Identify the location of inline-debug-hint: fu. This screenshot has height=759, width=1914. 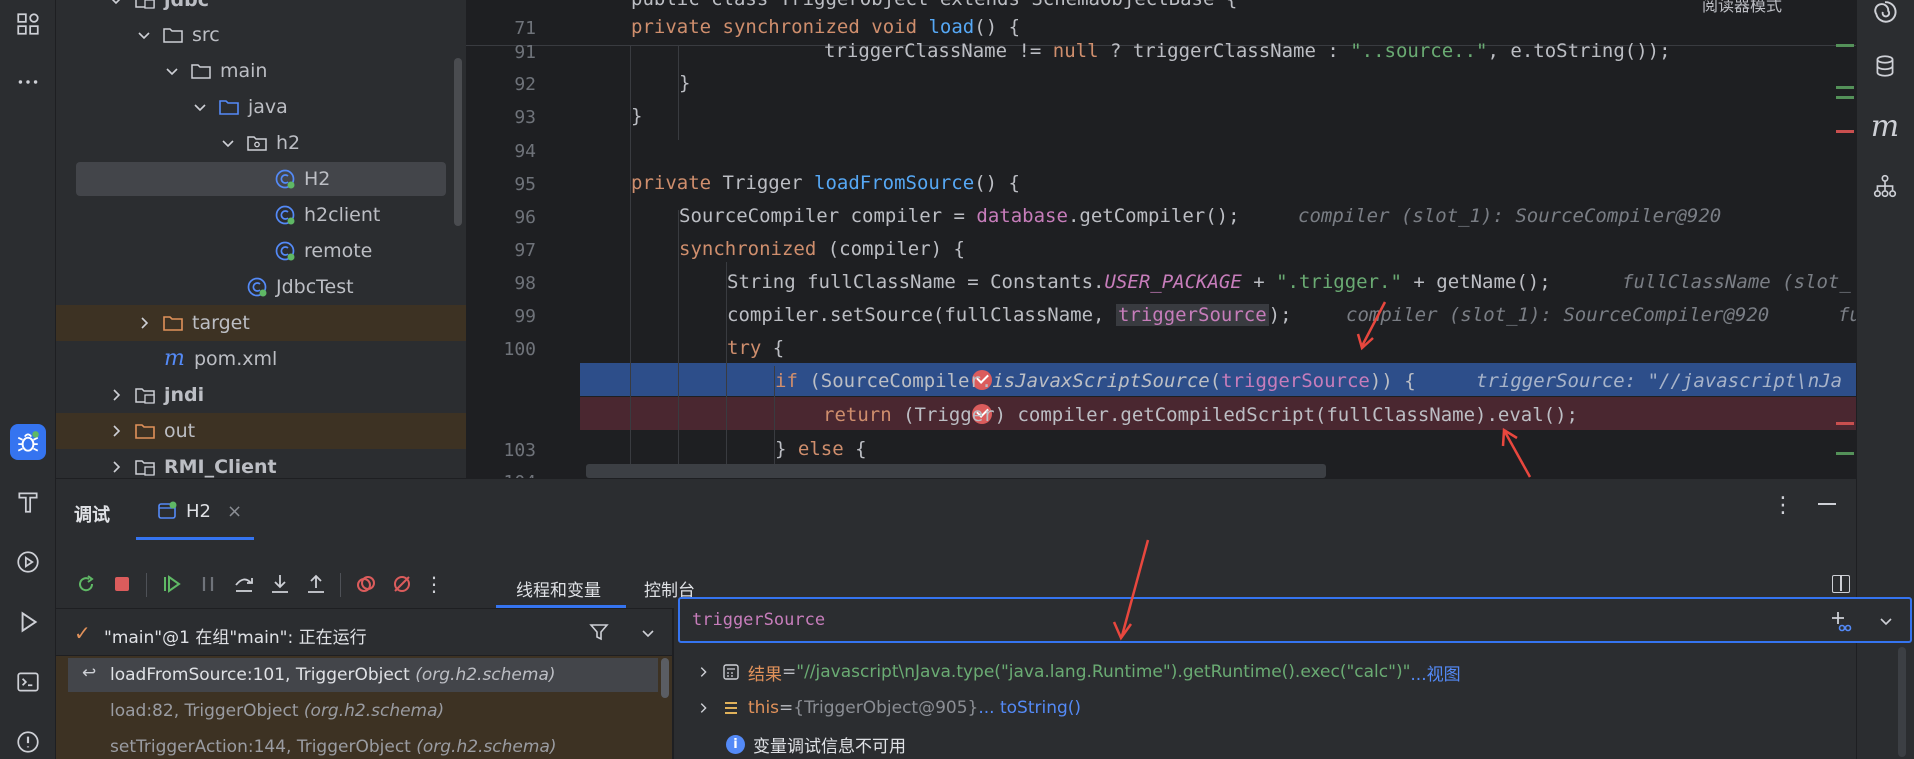
(1847, 315).